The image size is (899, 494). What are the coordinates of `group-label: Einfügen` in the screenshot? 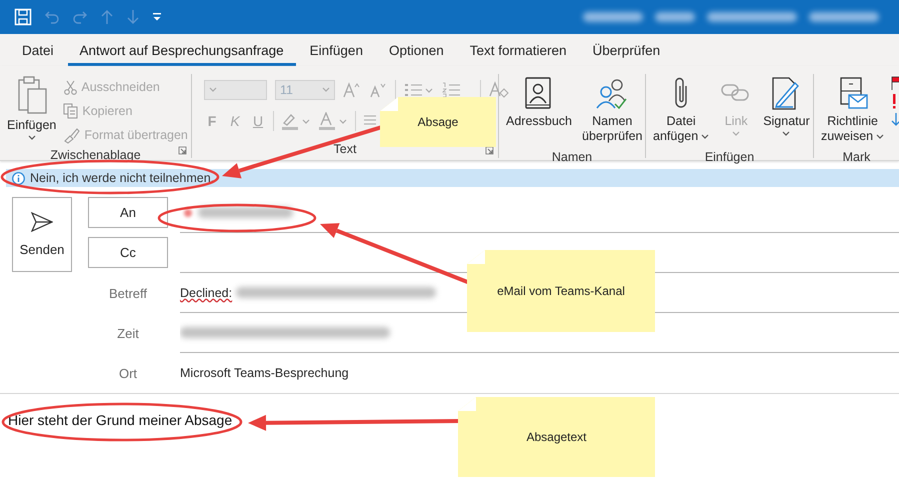 It's located at (730, 157).